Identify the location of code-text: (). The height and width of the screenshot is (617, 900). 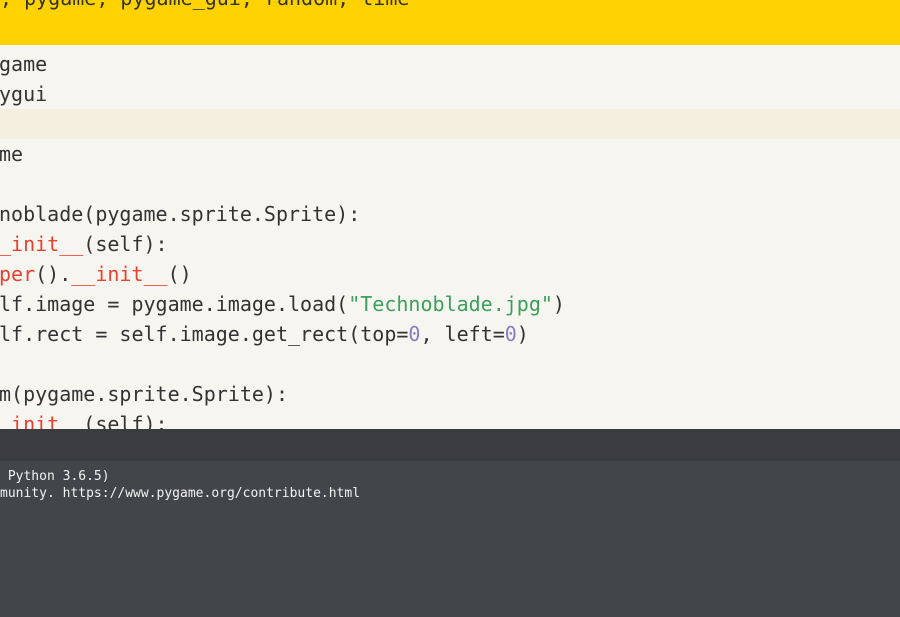
(179, 274).